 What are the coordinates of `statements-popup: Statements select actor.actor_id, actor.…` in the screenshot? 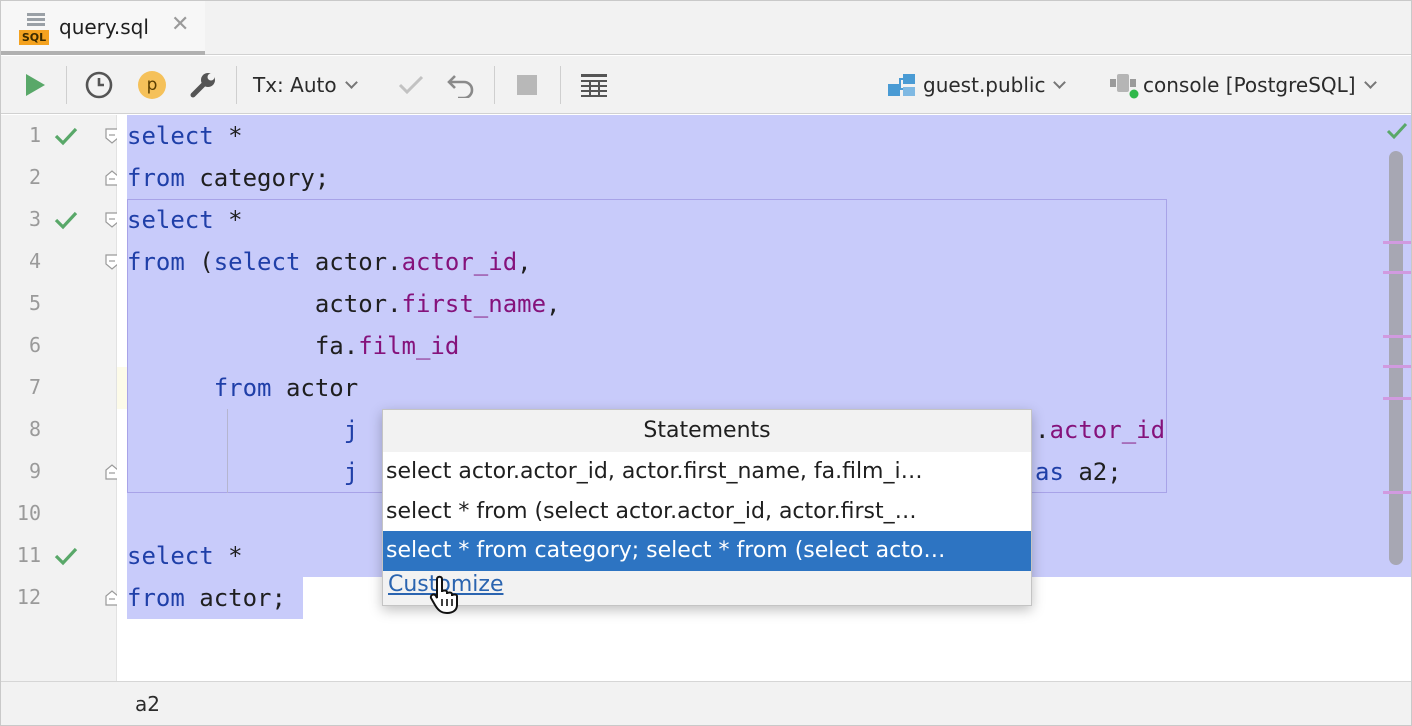 It's located at (707, 507).